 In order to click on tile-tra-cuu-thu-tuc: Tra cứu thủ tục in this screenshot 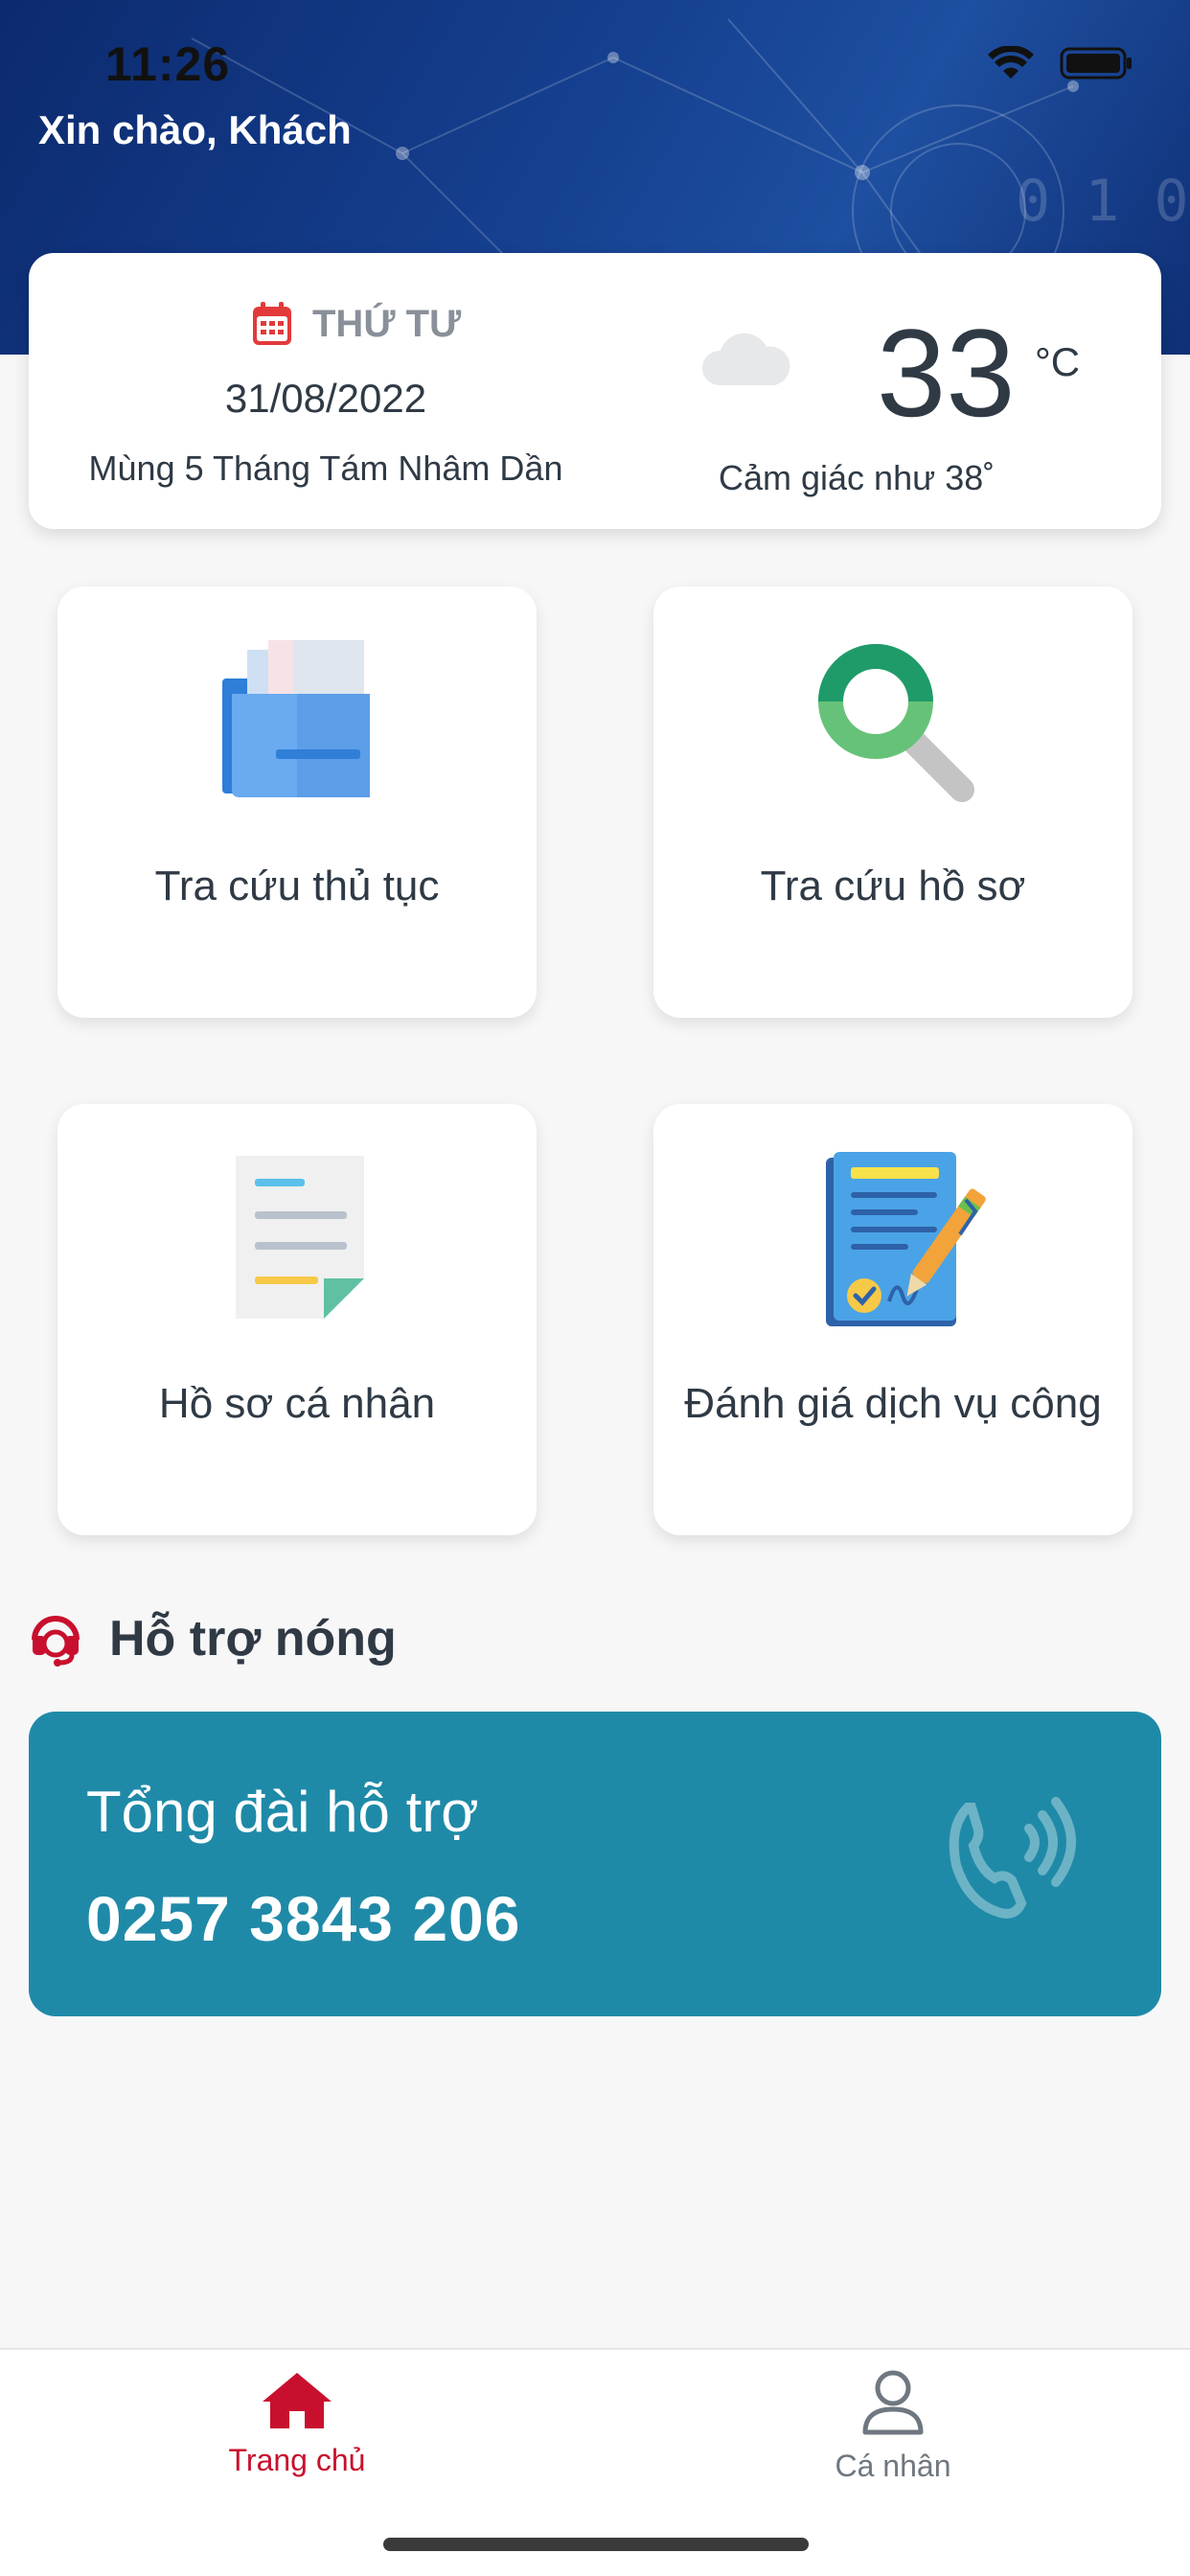, I will do `click(297, 802)`.